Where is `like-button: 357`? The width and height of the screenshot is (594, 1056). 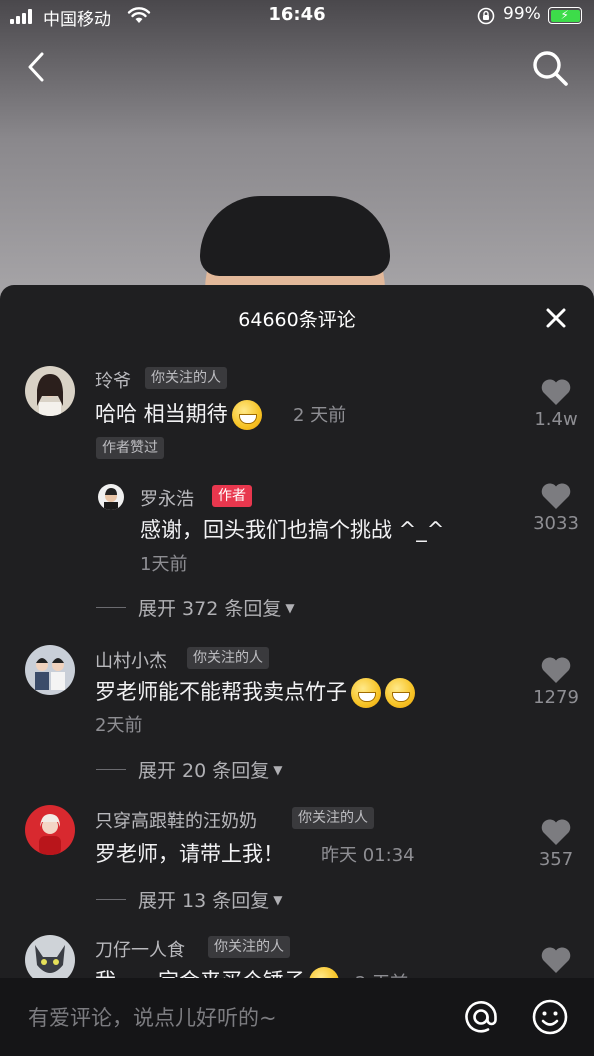 like-button: 357 is located at coordinates (556, 843).